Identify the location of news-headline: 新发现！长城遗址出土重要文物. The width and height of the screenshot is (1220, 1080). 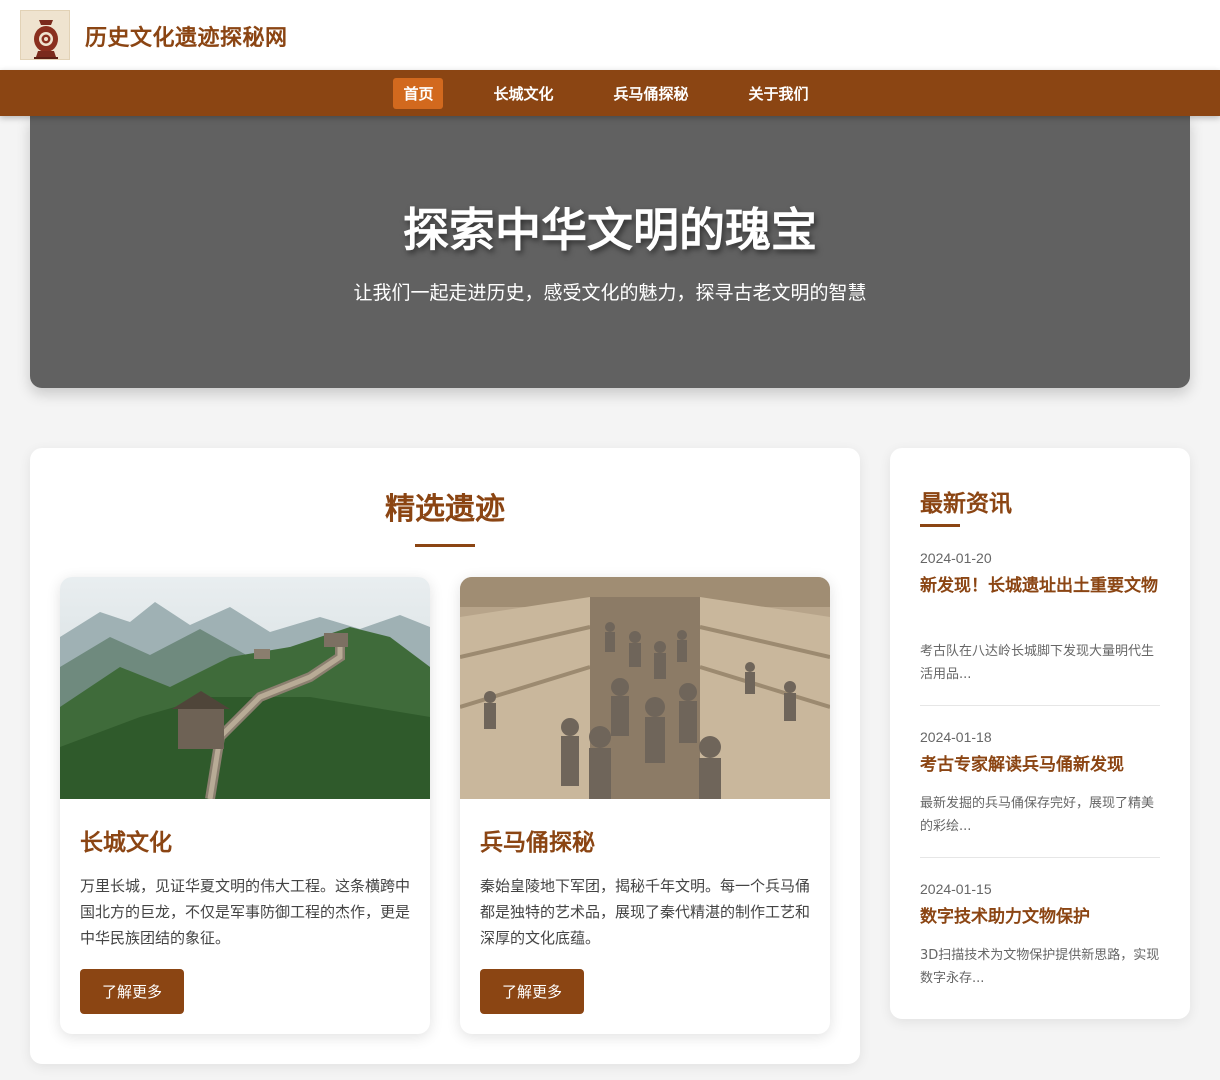
(1040, 586).